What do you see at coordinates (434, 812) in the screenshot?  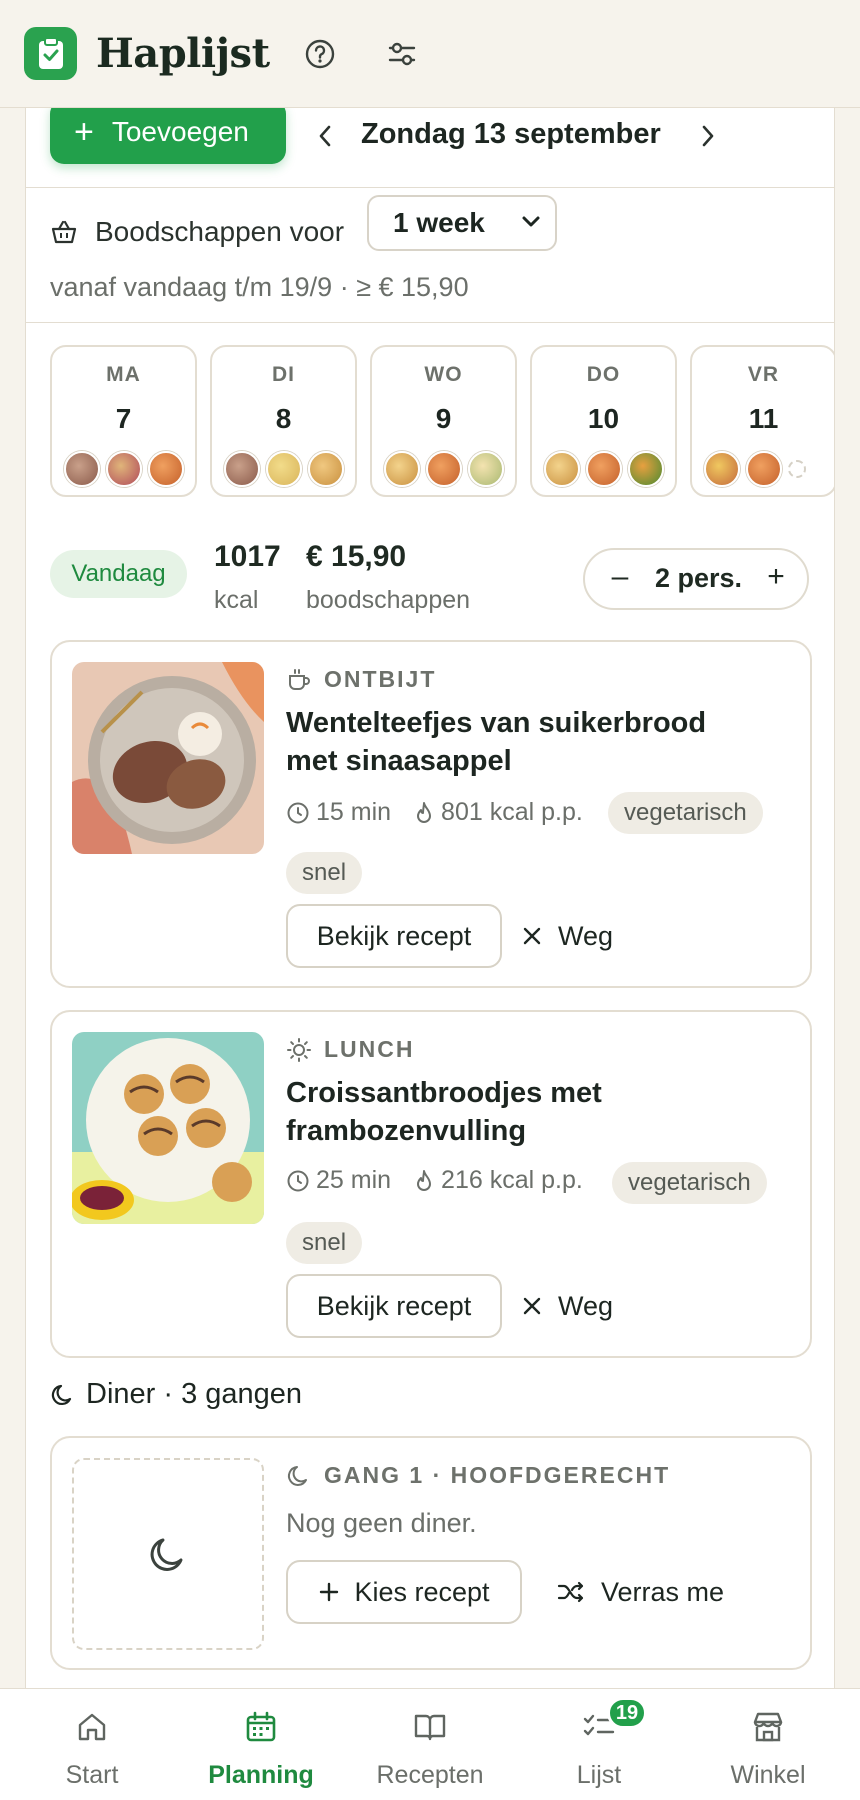 I see `meal-meta: 15 min 801 kcal p.p.` at bounding box center [434, 812].